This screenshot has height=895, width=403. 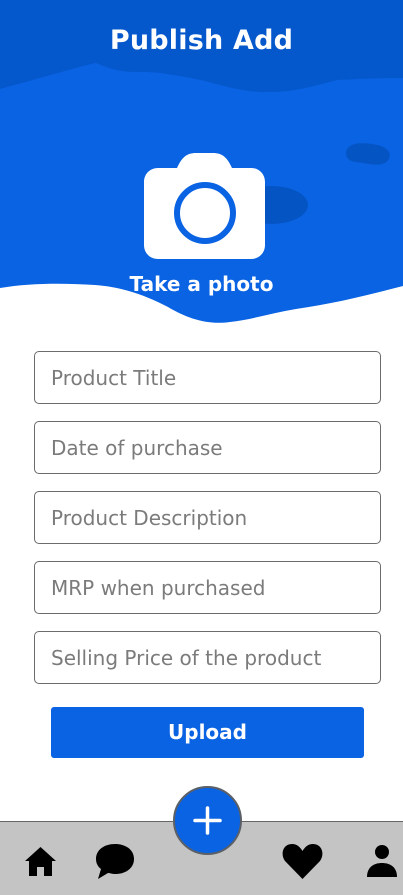 What do you see at coordinates (201, 284) in the screenshot?
I see `take-photo-label: Take a photo` at bounding box center [201, 284].